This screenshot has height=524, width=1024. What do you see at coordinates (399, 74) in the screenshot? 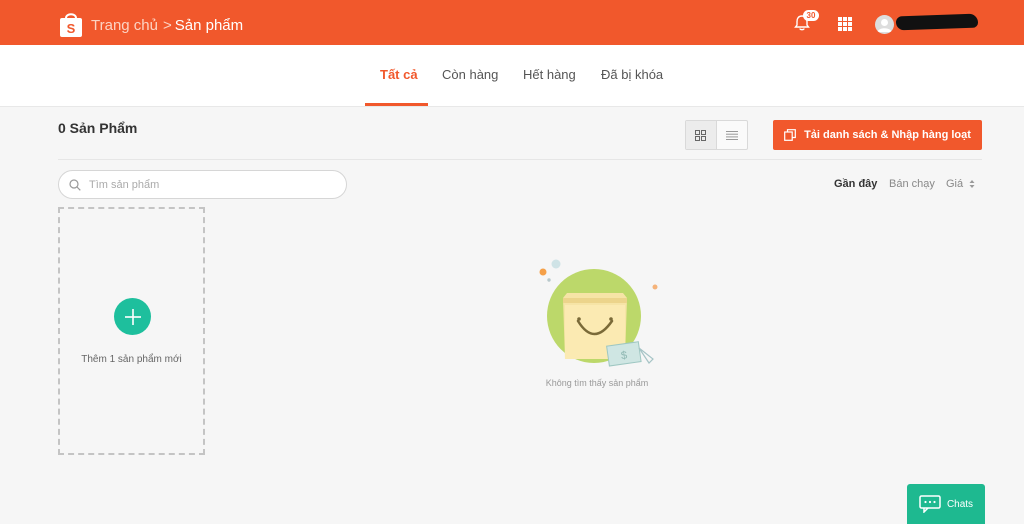
I see `tab-all: Tất cả` at bounding box center [399, 74].